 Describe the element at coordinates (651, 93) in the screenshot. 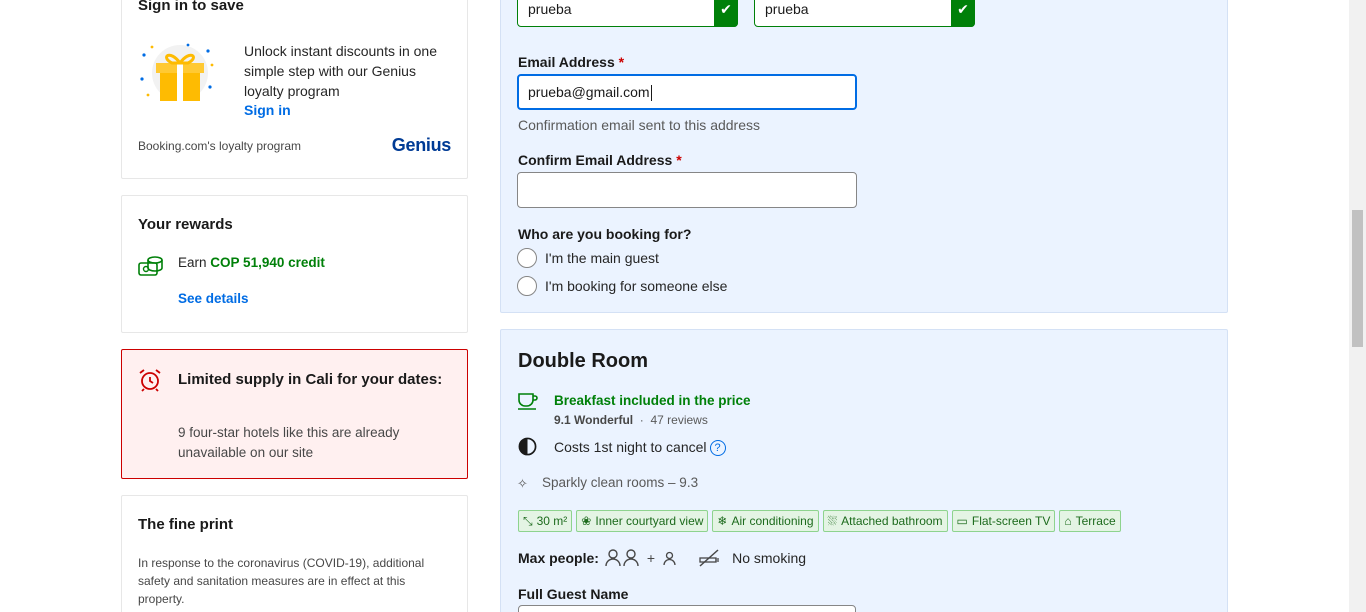

I see `text-caret` at that location.